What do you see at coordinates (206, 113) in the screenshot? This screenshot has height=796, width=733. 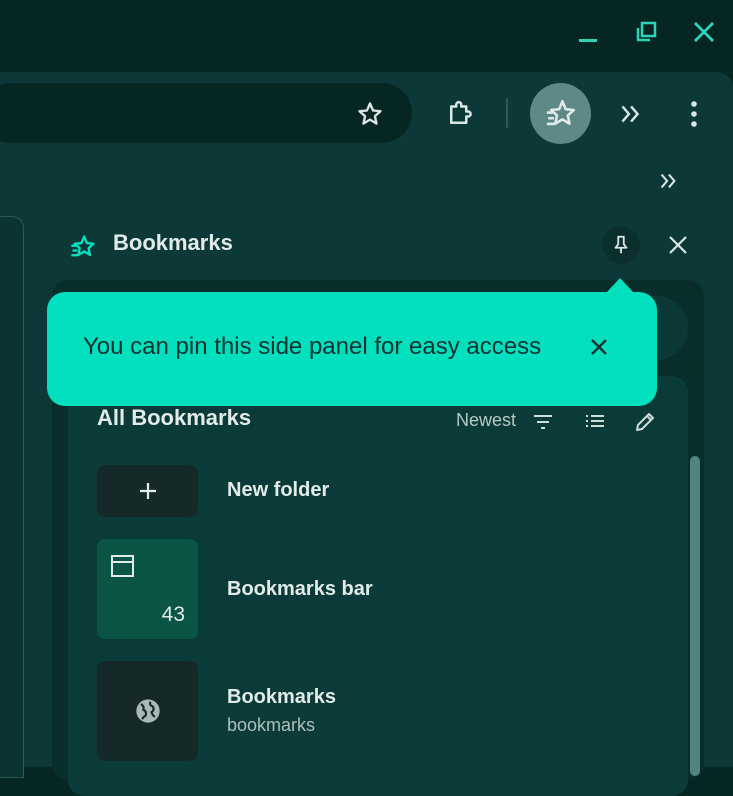 I see `omnibox` at bounding box center [206, 113].